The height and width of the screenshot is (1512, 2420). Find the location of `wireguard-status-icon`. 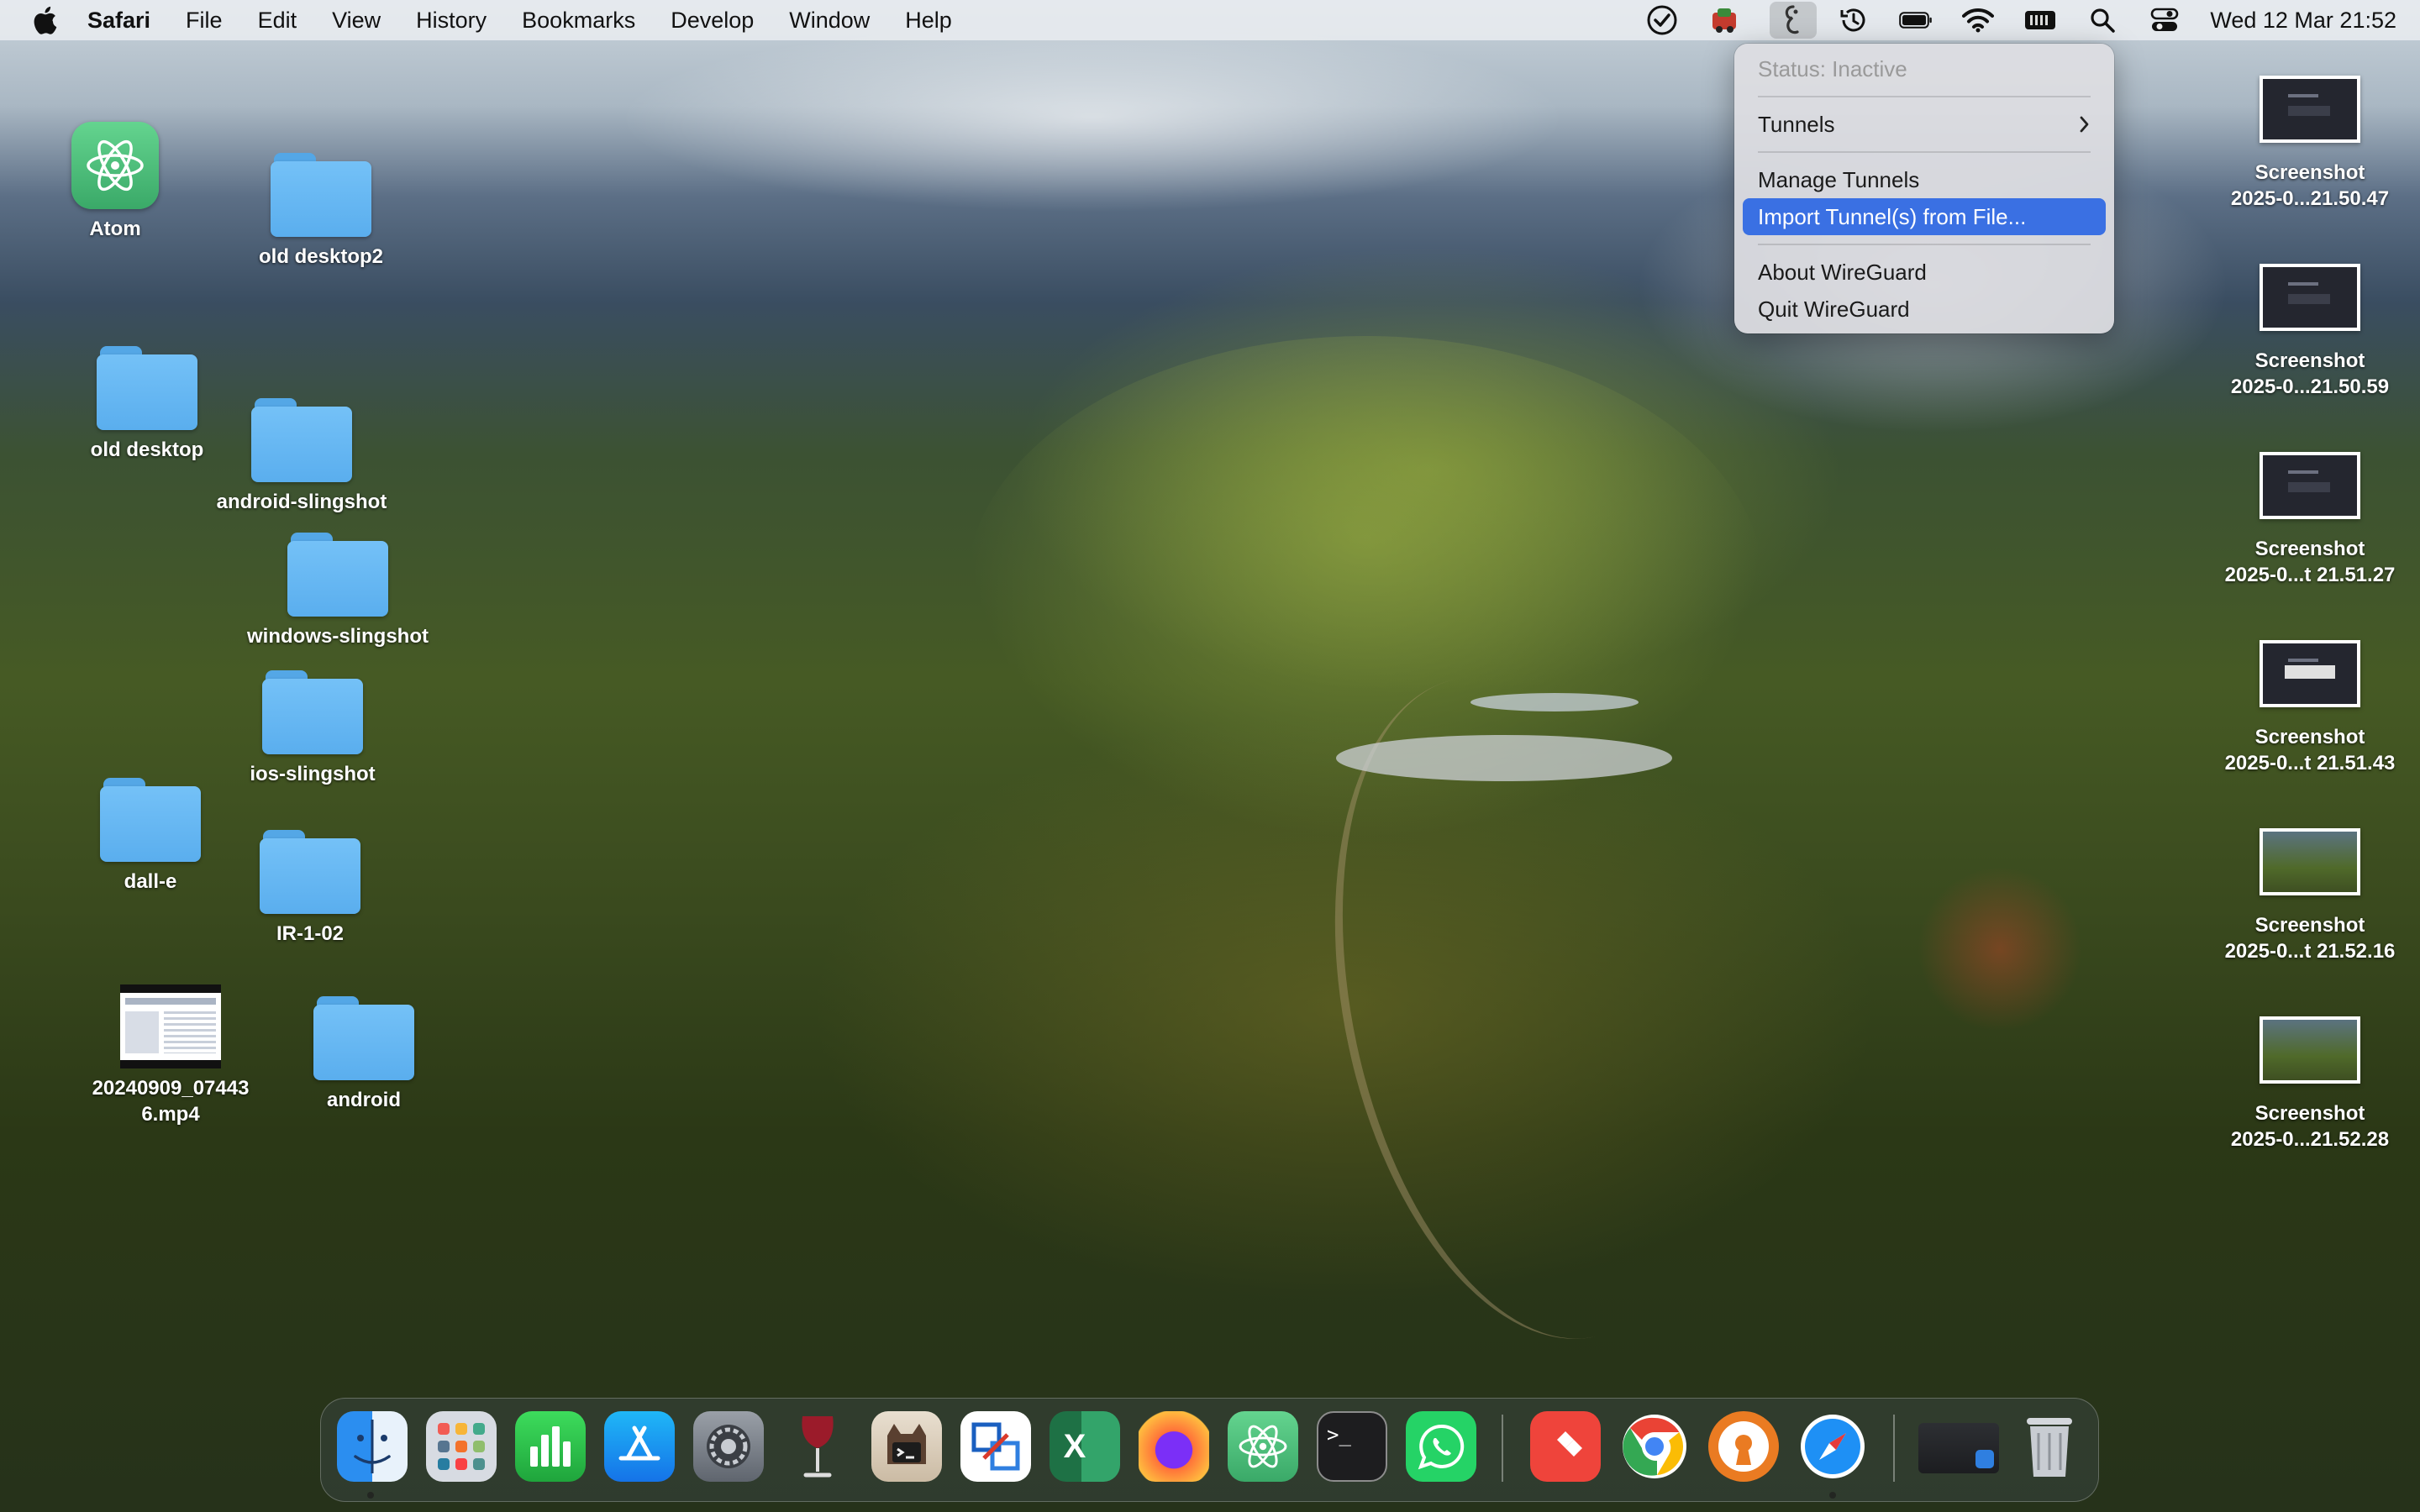

wireguard-status-icon is located at coordinates (1794, 20).